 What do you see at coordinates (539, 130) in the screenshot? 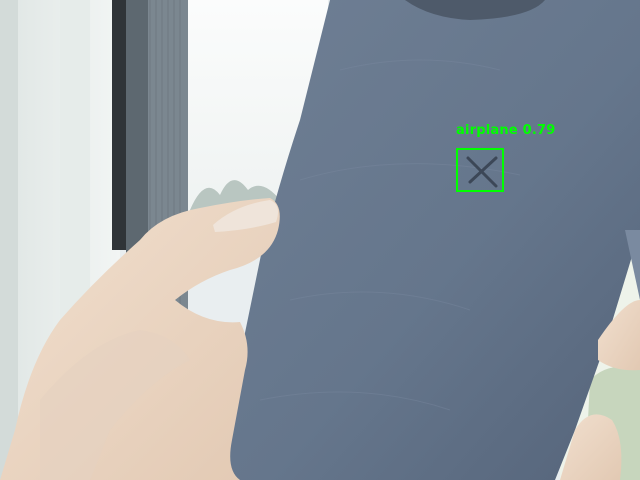
I see `detection-score: 0.79` at bounding box center [539, 130].